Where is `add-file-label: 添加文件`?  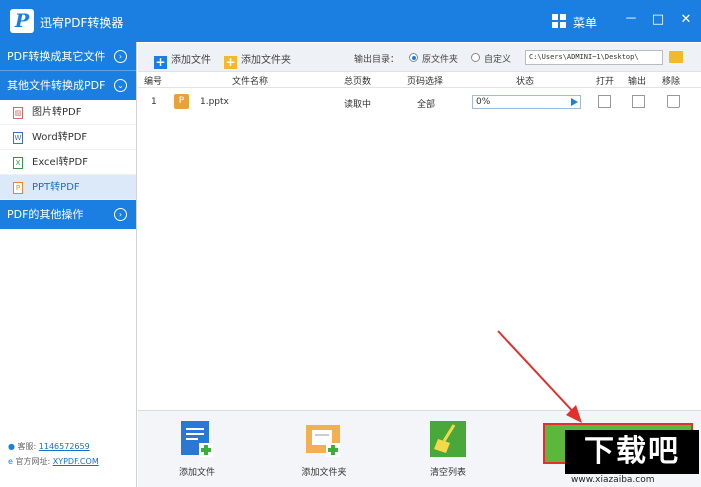
add-file-label: 添加文件 is located at coordinates (196, 473).